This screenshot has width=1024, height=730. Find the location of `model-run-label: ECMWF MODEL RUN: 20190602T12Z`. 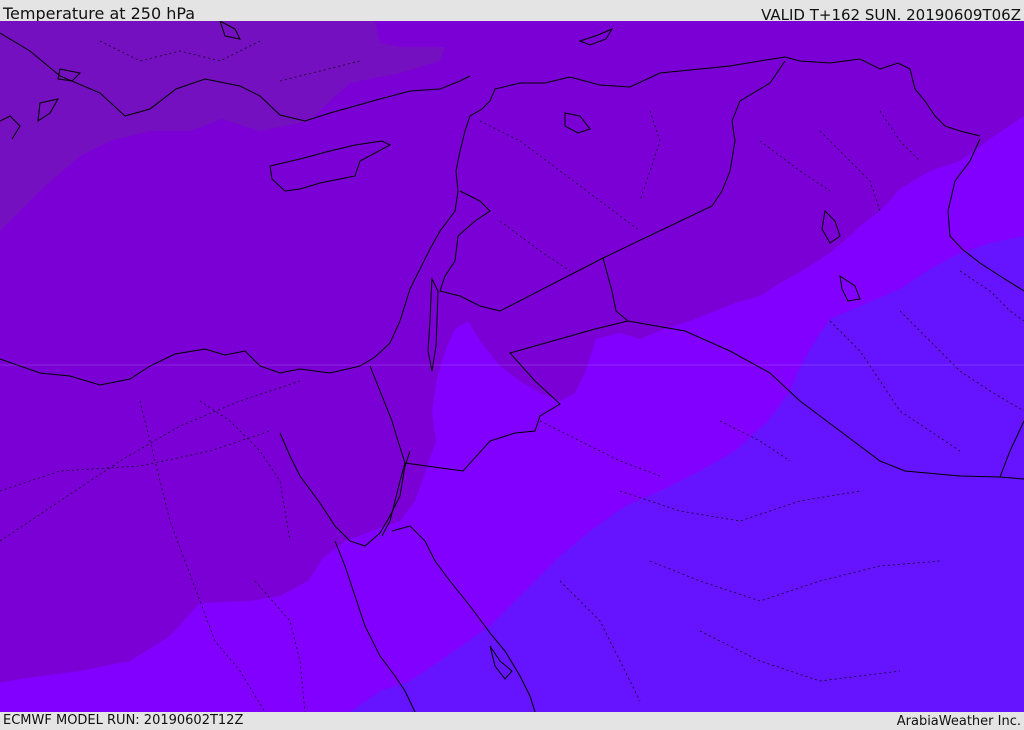

model-run-label: ECMWF MODEL RUN: 20190602T12Z is located at coordinates (123, 720).